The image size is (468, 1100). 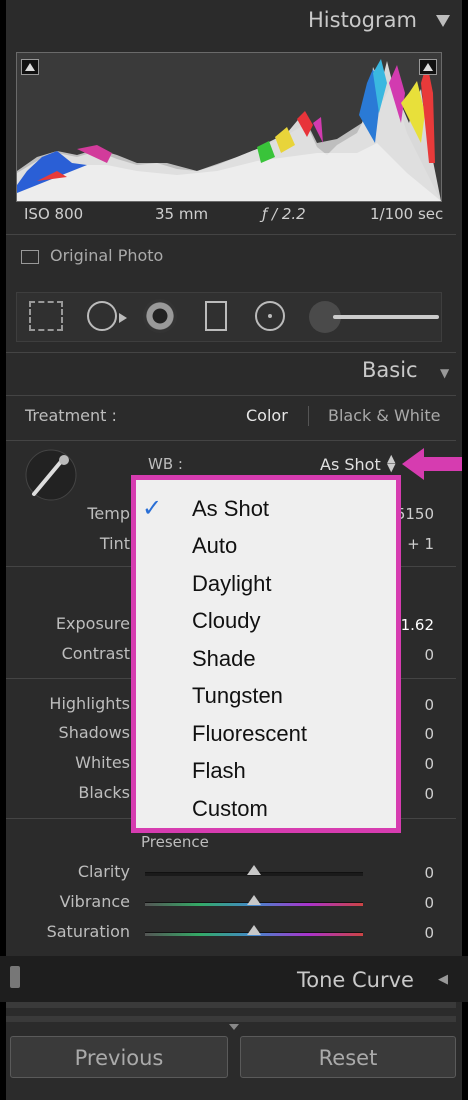 I want to click on tone-curve-title: Tone Curve, so click(x=355, y=980).